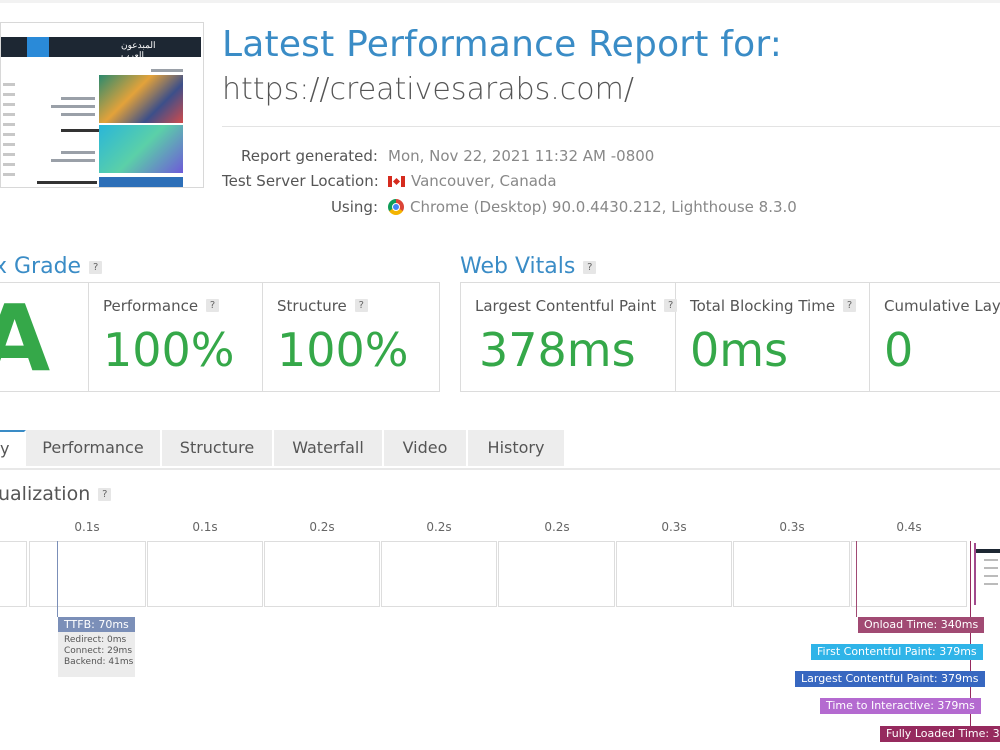 This screenshot has width=1000, height=750. Describe the element at coordinates (396, 207) in the screenshot. I see `chrome-icon` at that location.